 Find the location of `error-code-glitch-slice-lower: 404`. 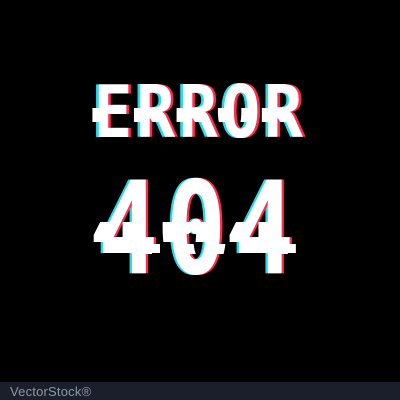

error-code-glitch-slice-lower: 404 is located at coordinates (200, 249).